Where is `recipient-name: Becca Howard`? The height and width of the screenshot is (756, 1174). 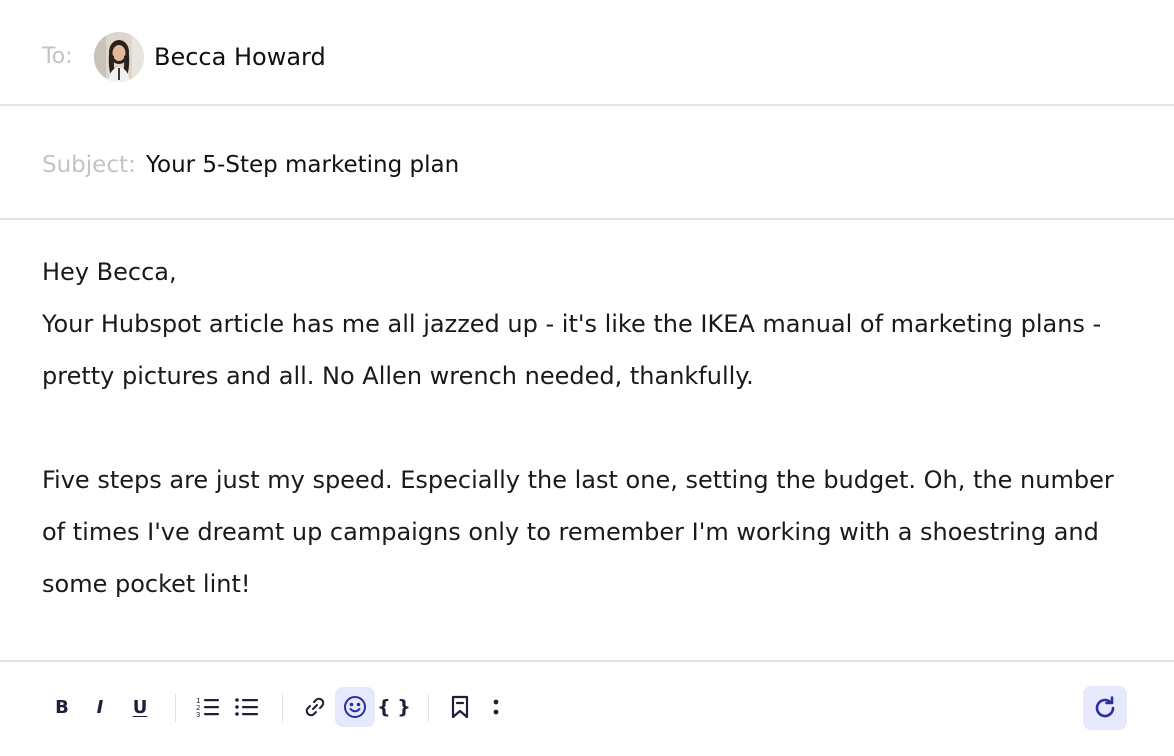 recipient-name: Becca Howard is located at coordinates (240, 57).